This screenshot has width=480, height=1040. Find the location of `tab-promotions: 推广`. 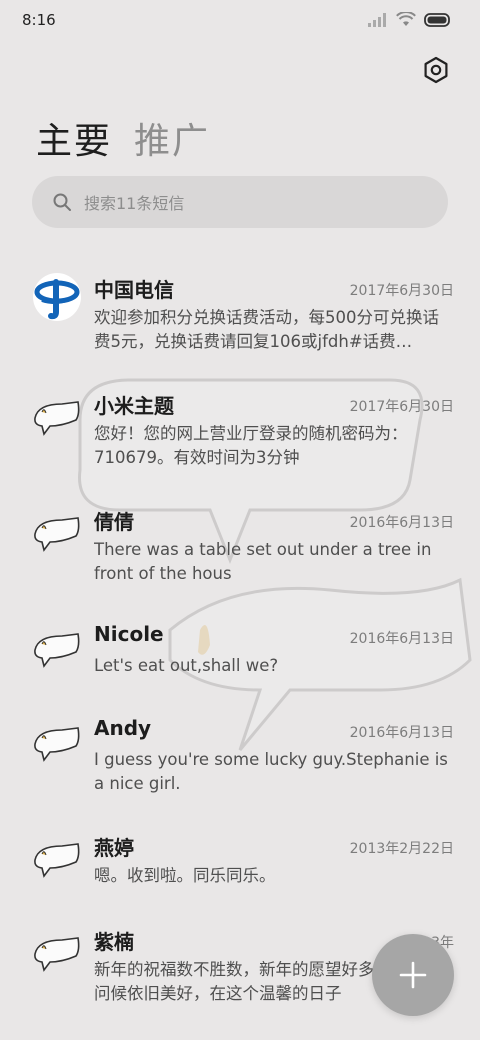

tab-promotions: 推广 is located at coordinates (172, 138).